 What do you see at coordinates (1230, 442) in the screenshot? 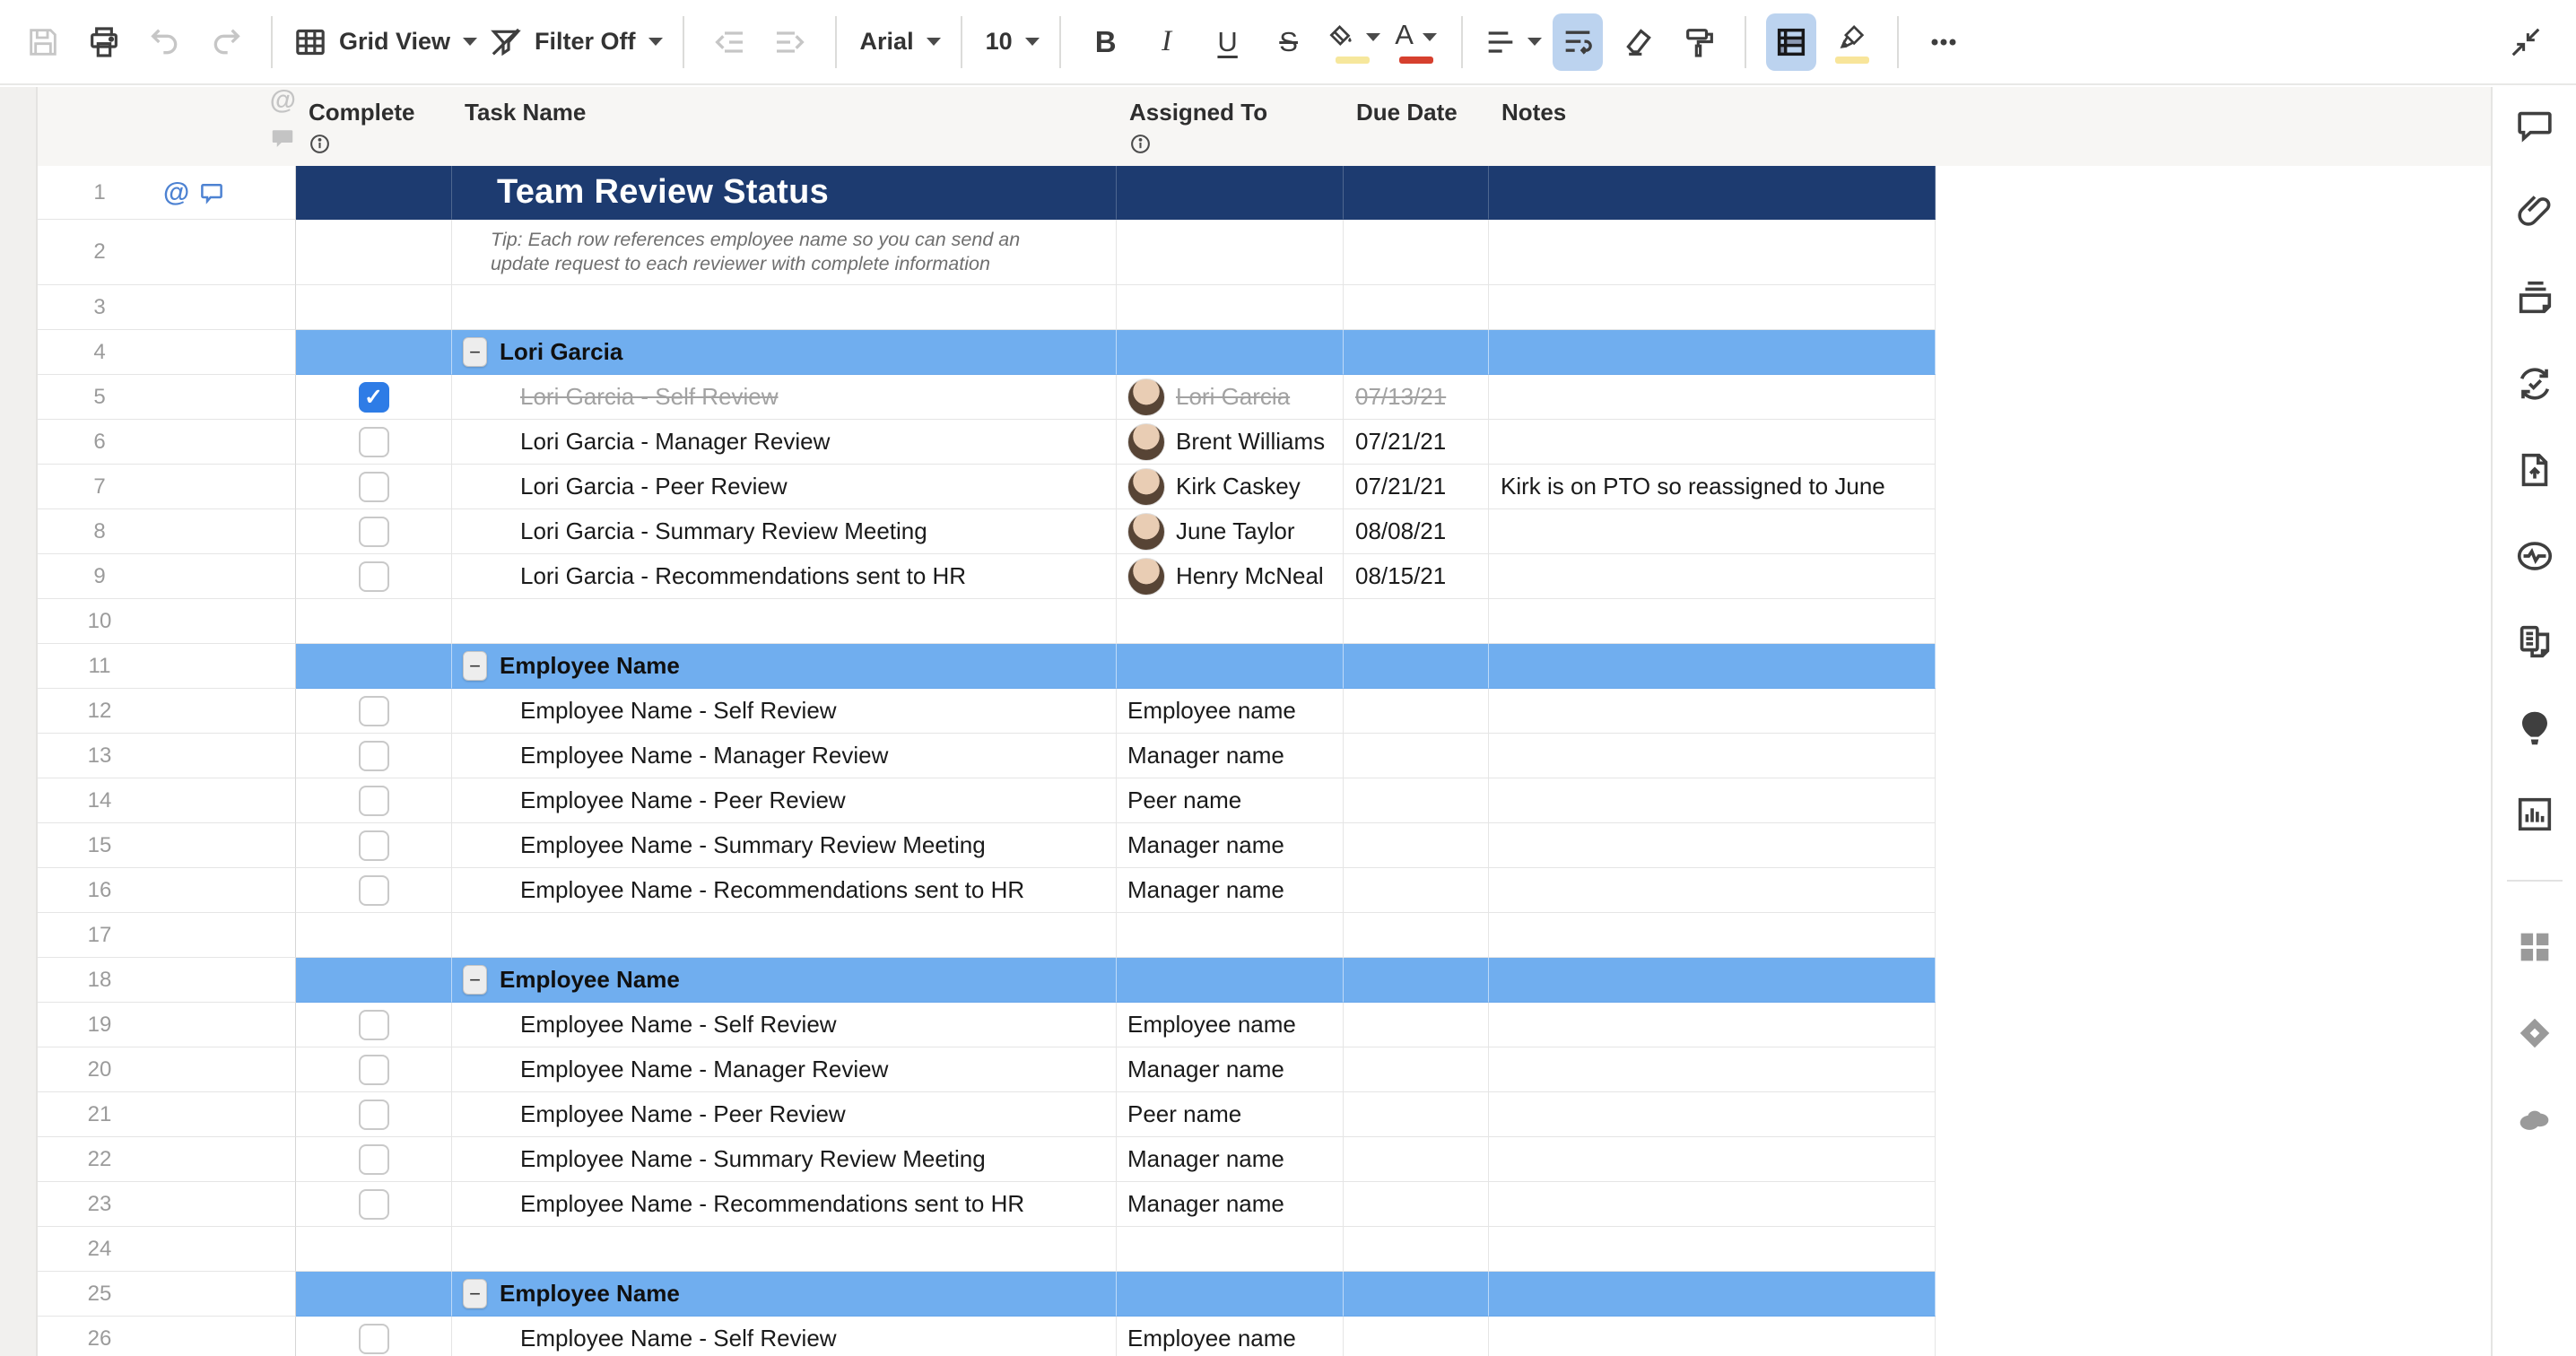
I see `assigned-cell: Brent Williams` at bounding box center [1230, 442].